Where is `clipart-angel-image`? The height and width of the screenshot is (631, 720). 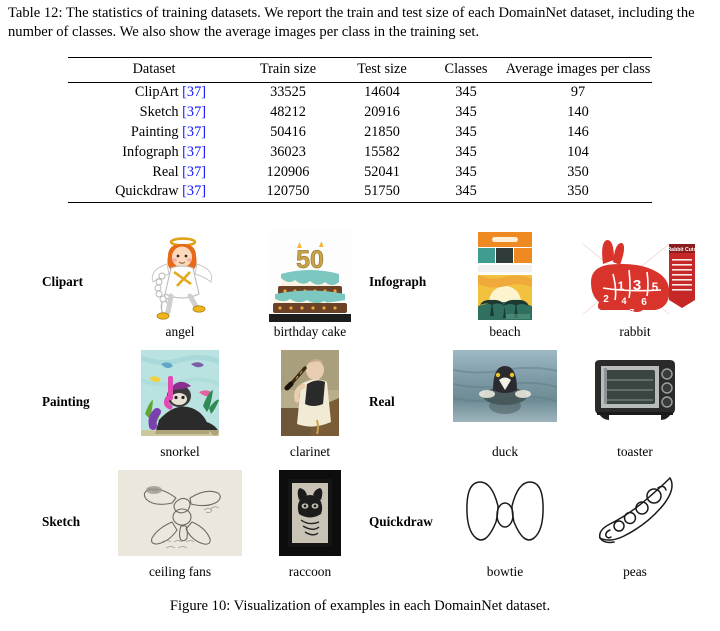
clipart-angel-image is located at coordinates (180, 275).